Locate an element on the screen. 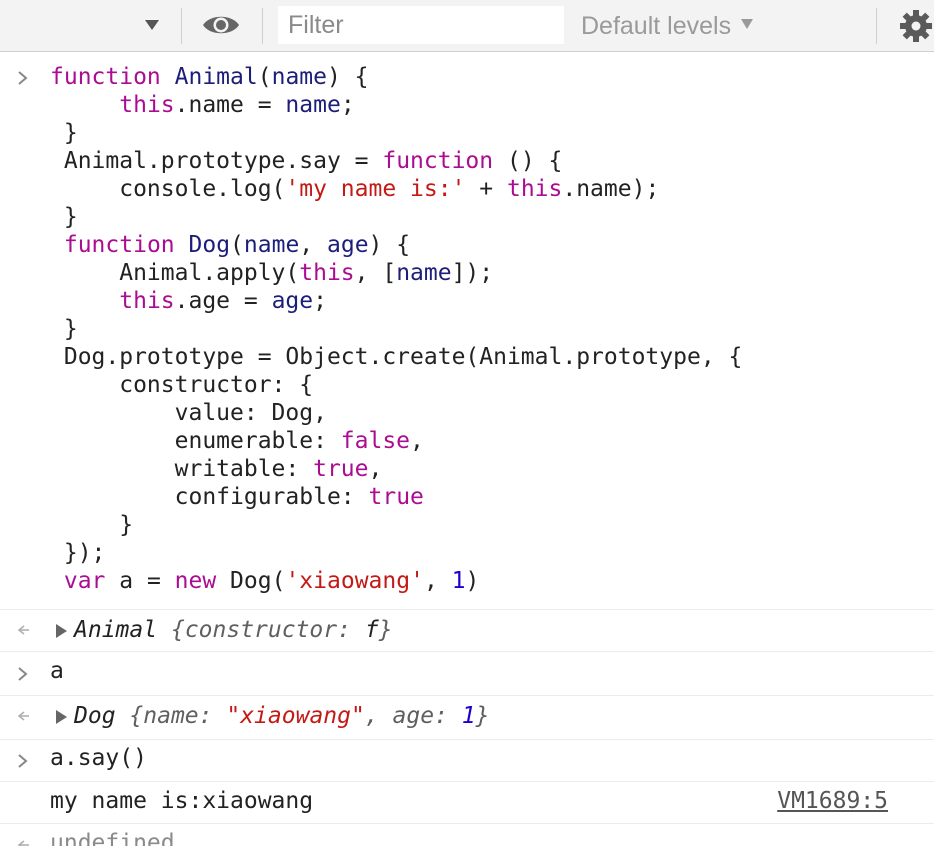 The height and width of the screenshot is (846, 934). object-preview: Animal {constructor: f} is located at coordinates (233, 630).